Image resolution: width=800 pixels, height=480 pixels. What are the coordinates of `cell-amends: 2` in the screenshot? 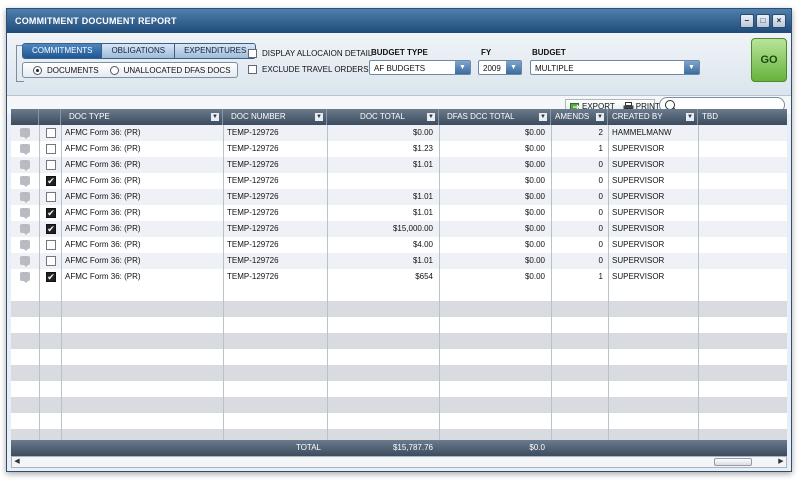 It's located at (600, 132).